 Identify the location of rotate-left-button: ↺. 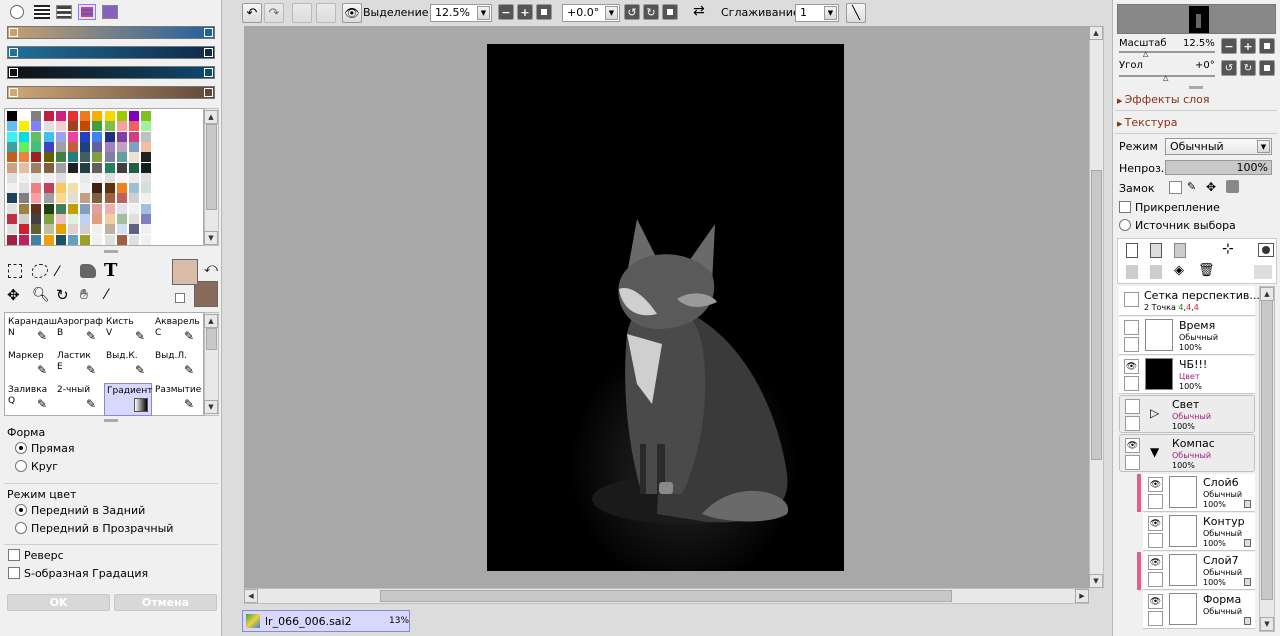
(632, 12).